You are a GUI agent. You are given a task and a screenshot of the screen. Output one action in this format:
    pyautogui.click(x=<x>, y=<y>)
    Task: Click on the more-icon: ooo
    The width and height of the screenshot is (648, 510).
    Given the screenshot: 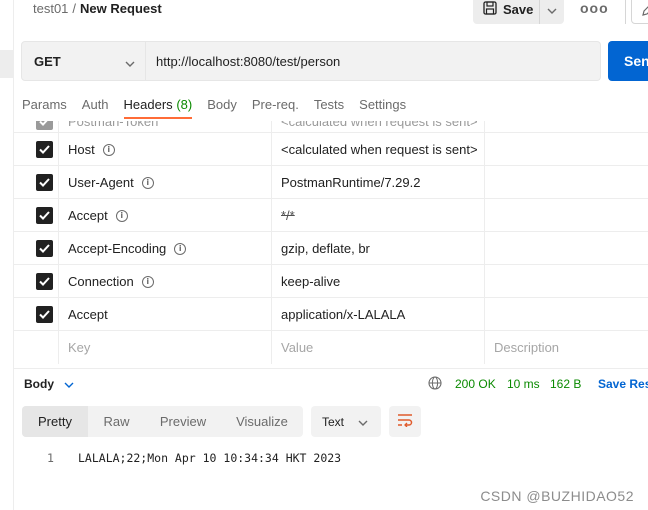 What is the action you would take?
    pyautogui.click(x=594, y=8)
    